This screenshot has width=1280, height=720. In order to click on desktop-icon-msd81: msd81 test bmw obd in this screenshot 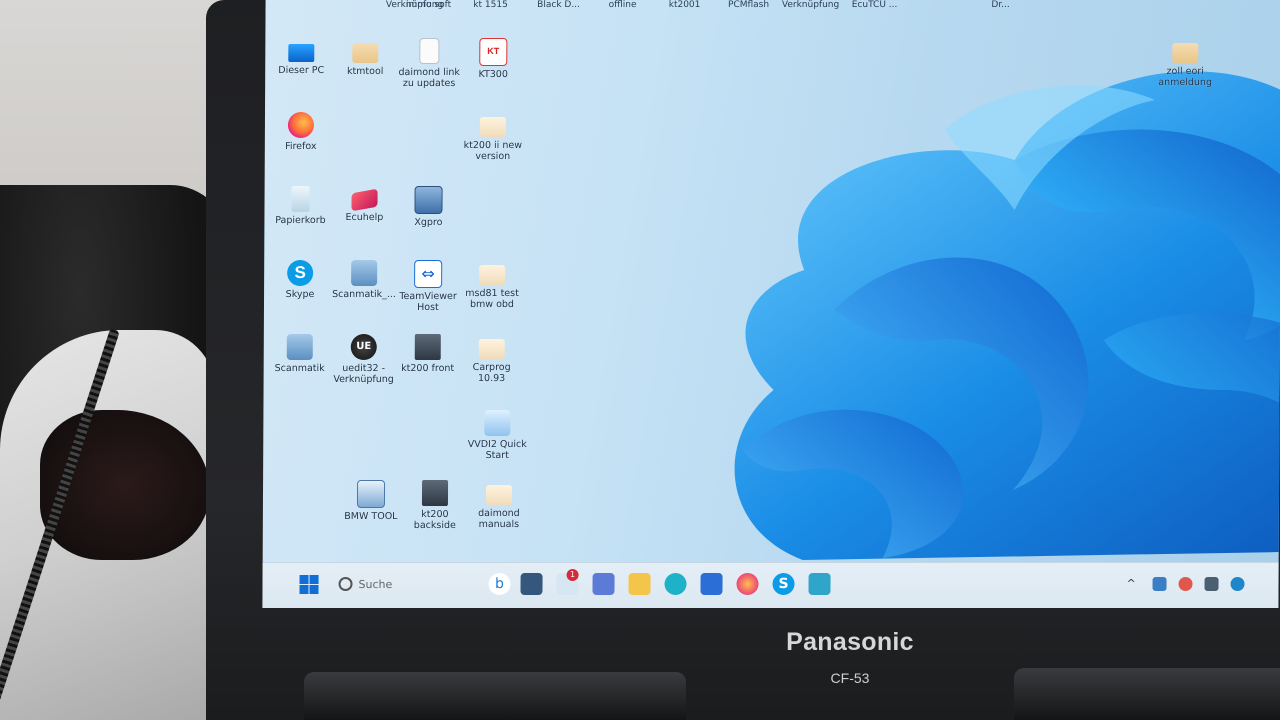, I will do `click(492, 285)`.